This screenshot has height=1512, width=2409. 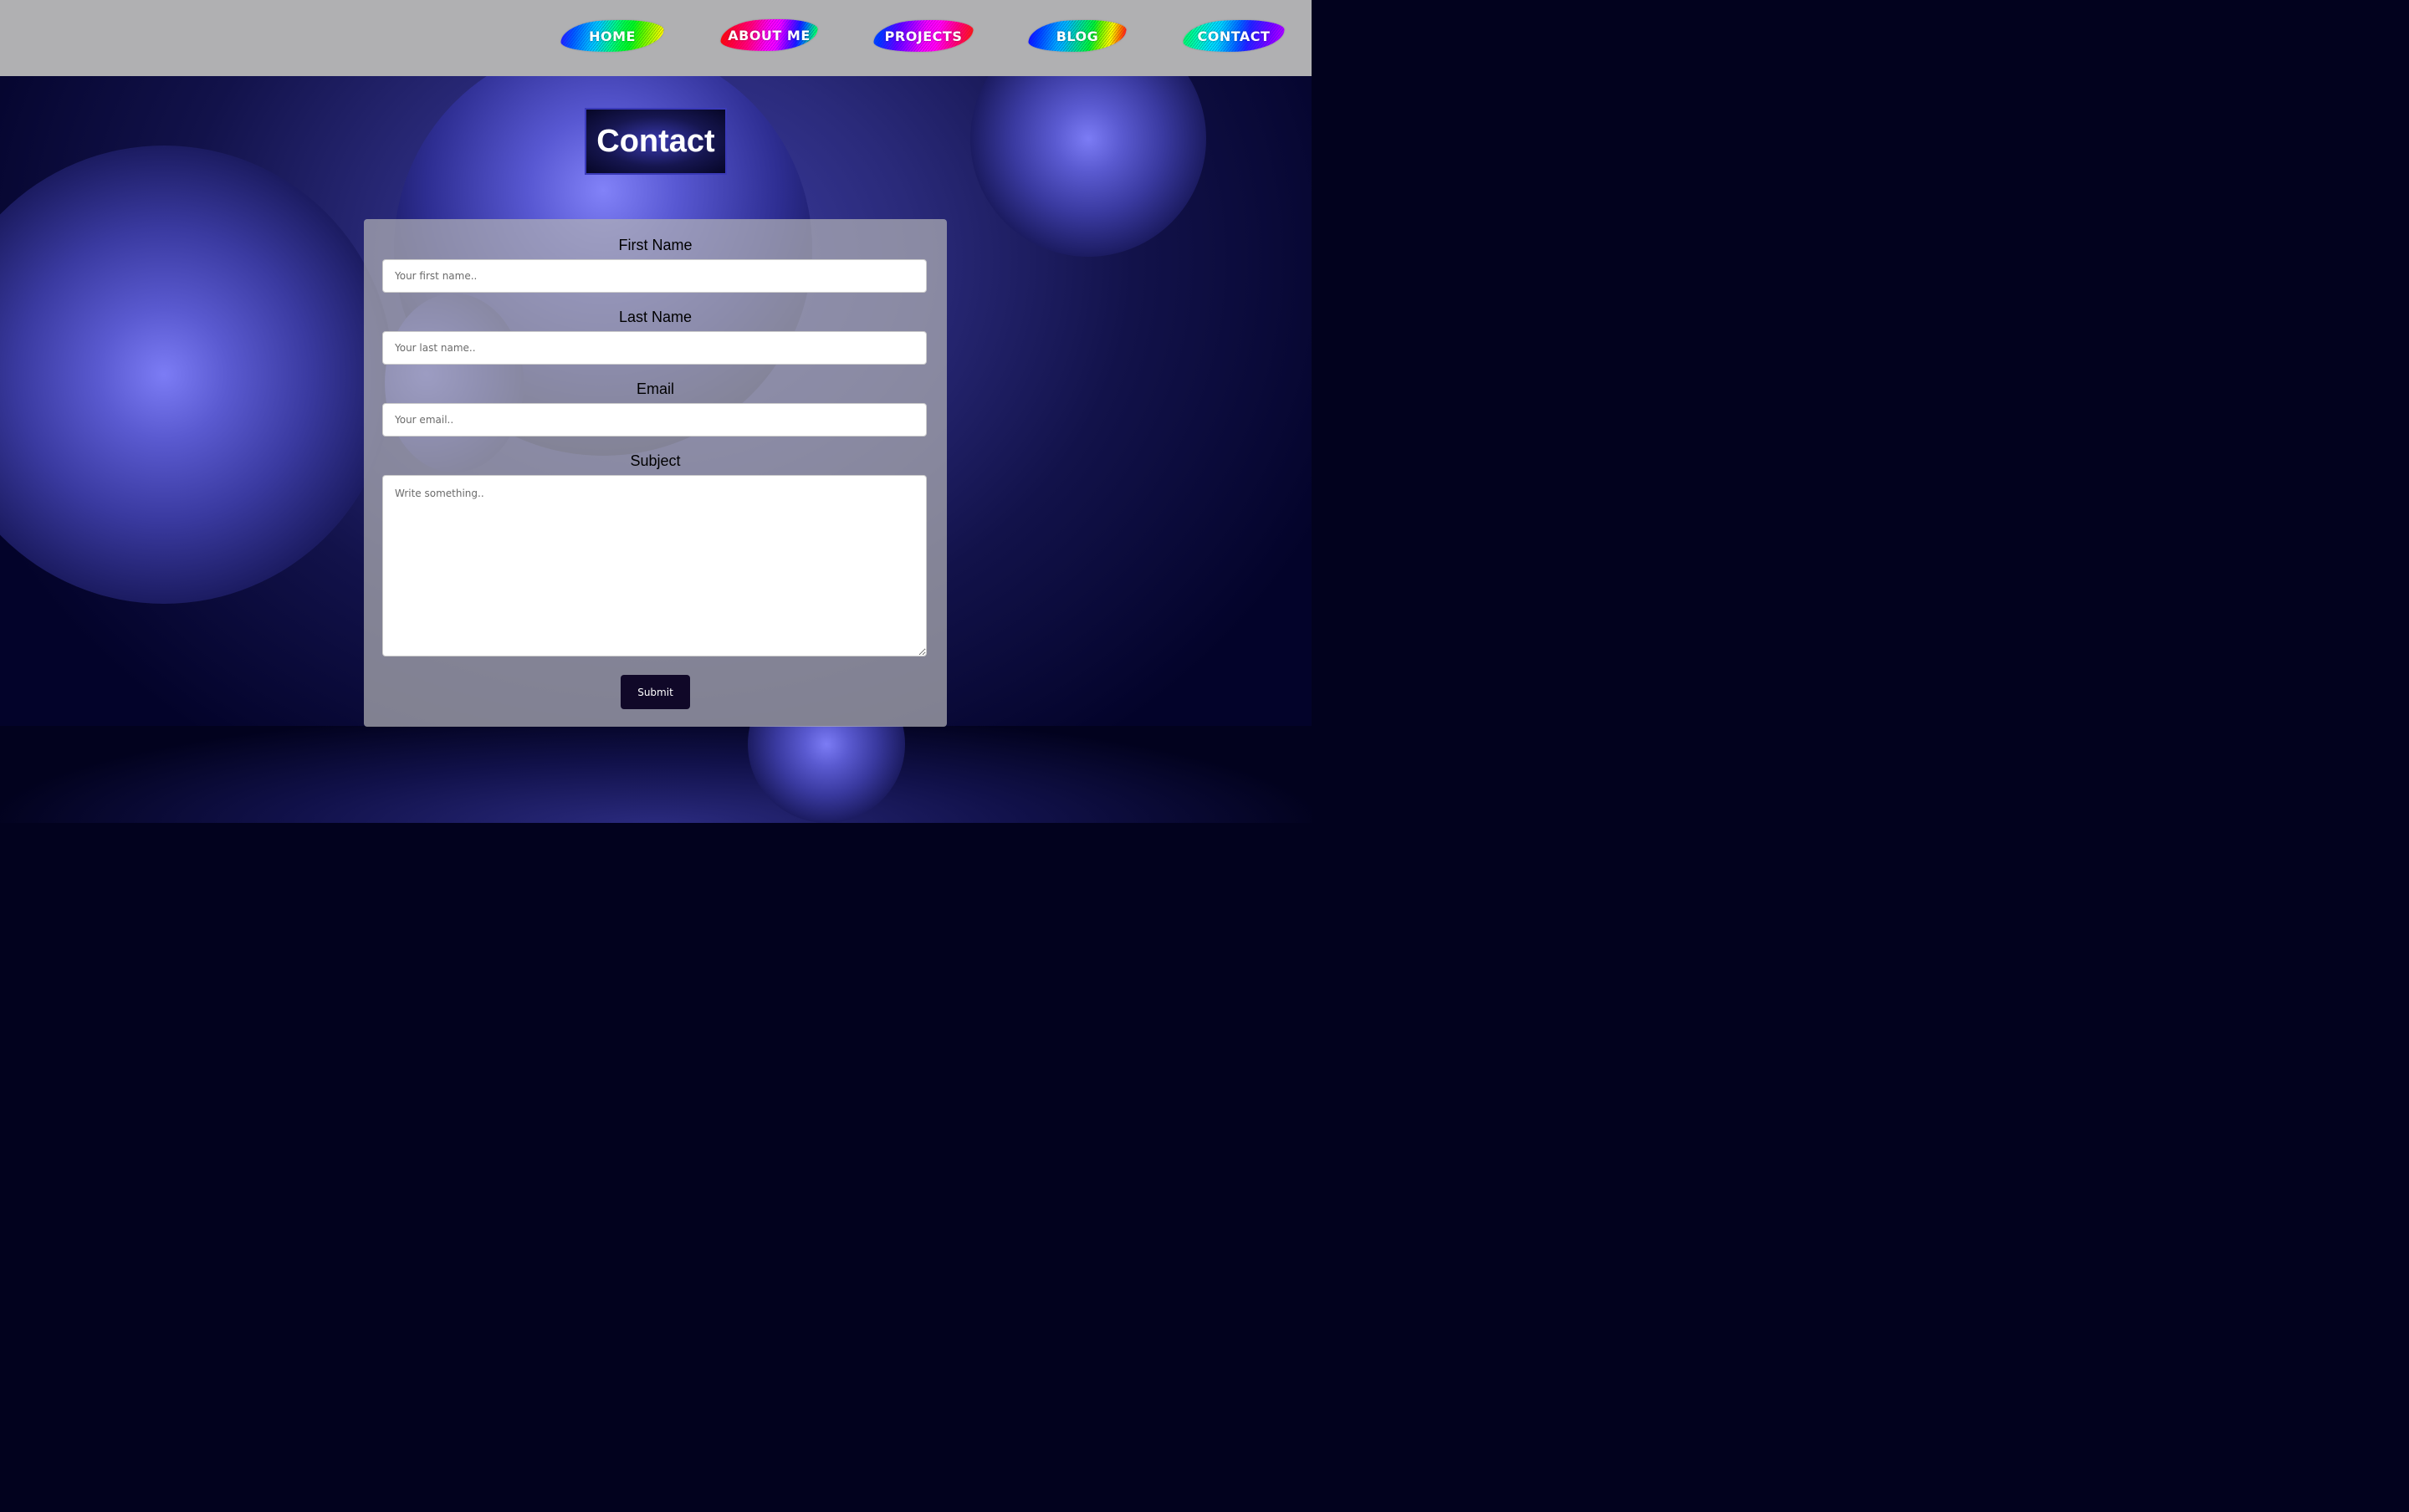 I want to click on first-name-input, so click(x=654, y=276).